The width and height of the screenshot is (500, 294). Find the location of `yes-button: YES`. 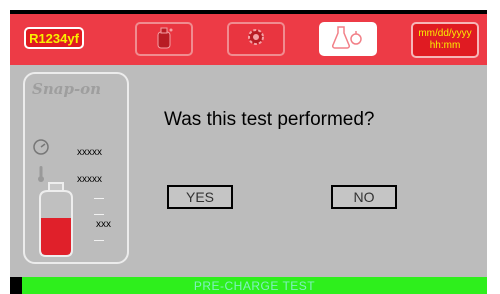

yes-button: YES is located at coordinates (200, 197).